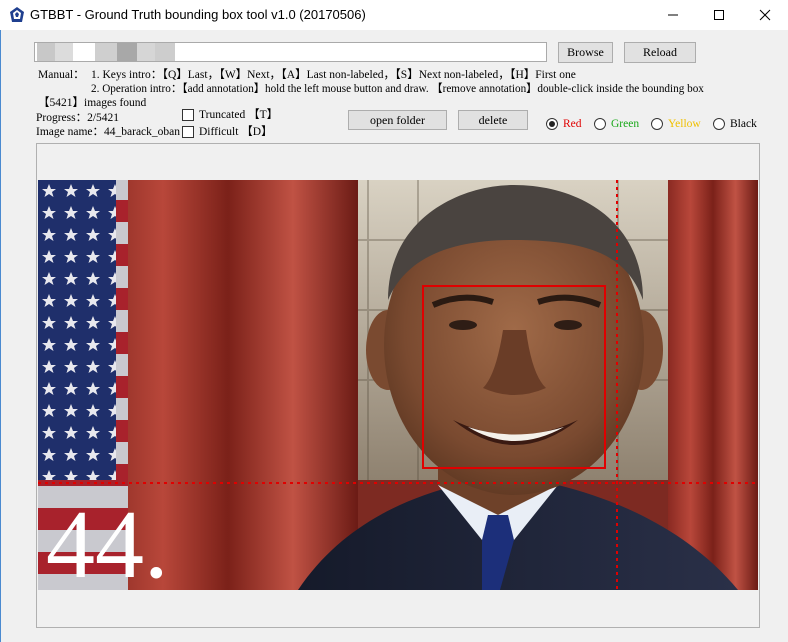 This screenshot has height=642, width=788. I want to click on open-folder-button: open folder, so click(397, 120).